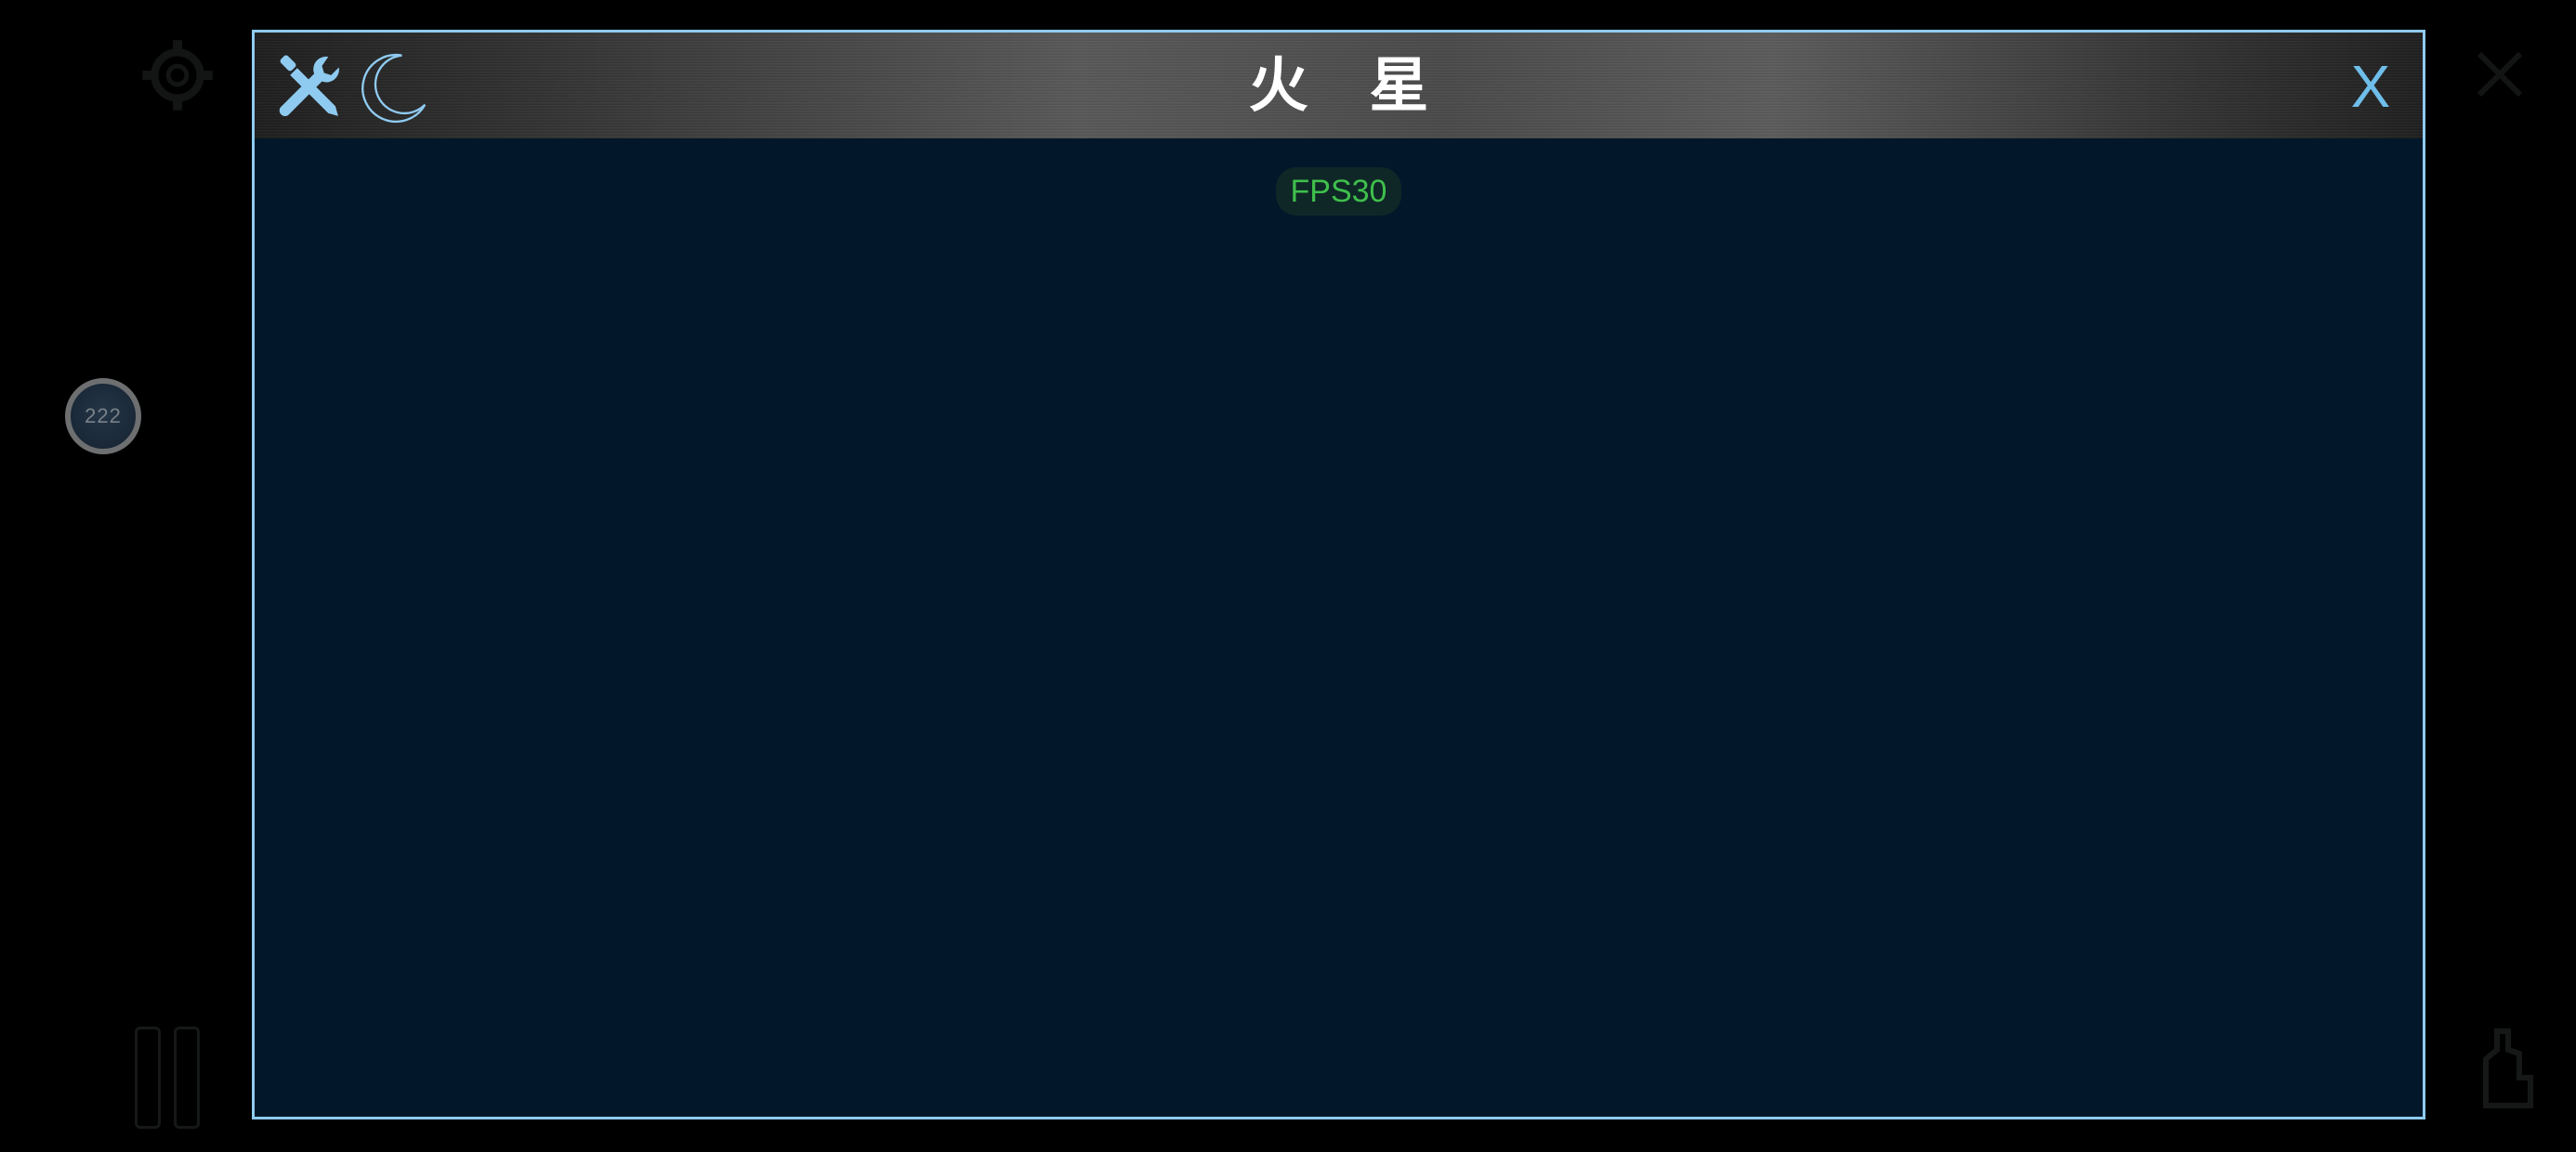 The height and width of the screenshot is (1152, 2576). Describe the element at coordinates (177, 75) in the screenshot. I see `gear-icon` at that location.